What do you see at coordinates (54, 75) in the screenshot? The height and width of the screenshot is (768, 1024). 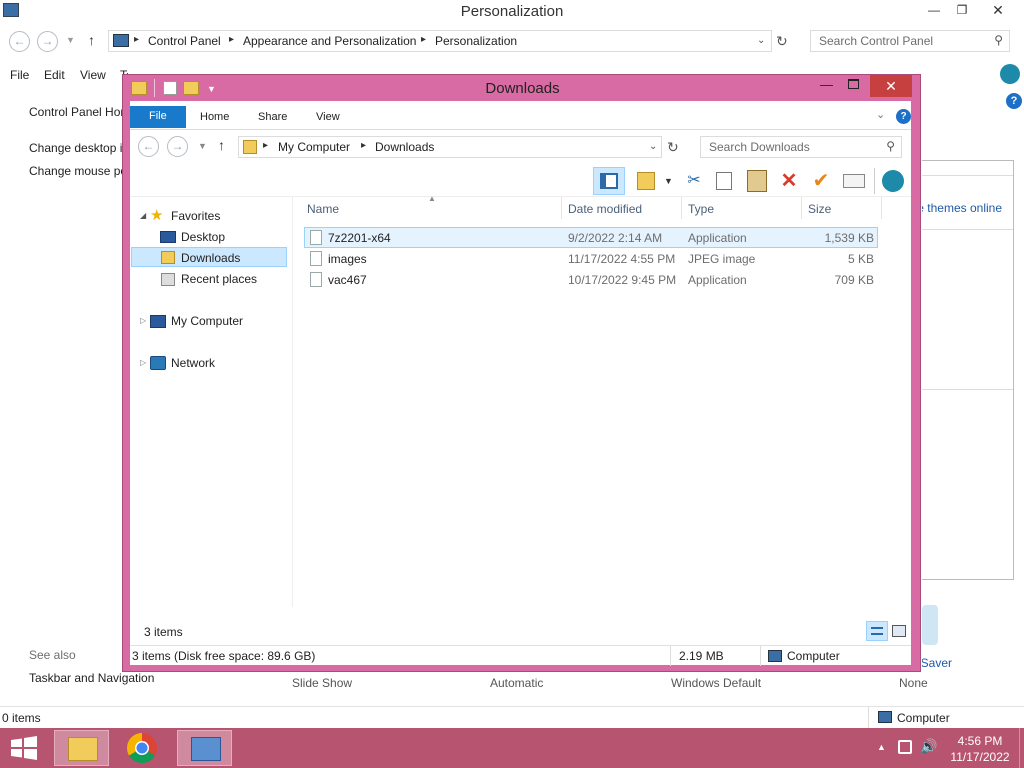 I see `menu-edit: Edit` at bounding box center [54, 75].